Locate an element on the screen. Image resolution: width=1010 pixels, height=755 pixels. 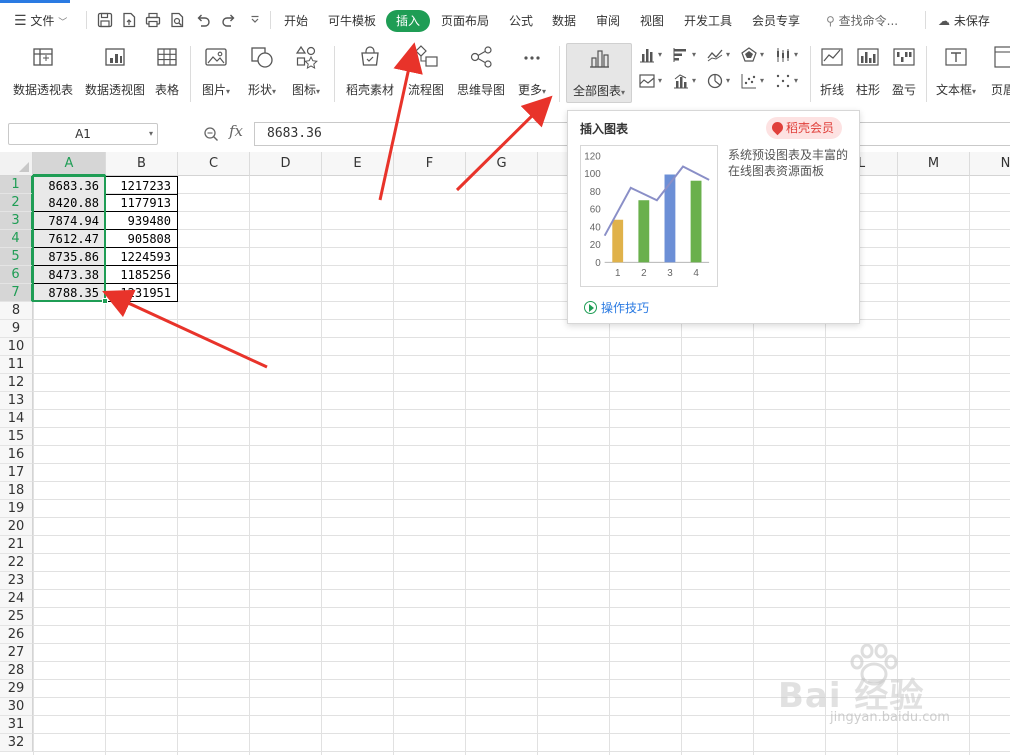
table-cell: 8420.88 is located at coordinates (69, 203).